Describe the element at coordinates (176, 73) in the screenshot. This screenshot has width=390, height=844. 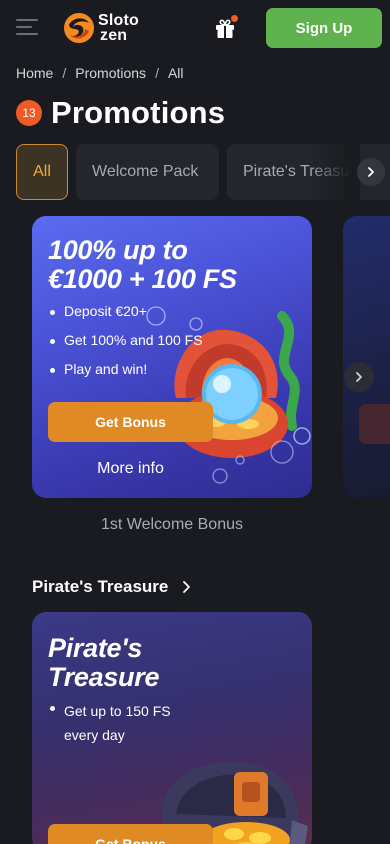
I see `breadcrumb-all: All` at that location.